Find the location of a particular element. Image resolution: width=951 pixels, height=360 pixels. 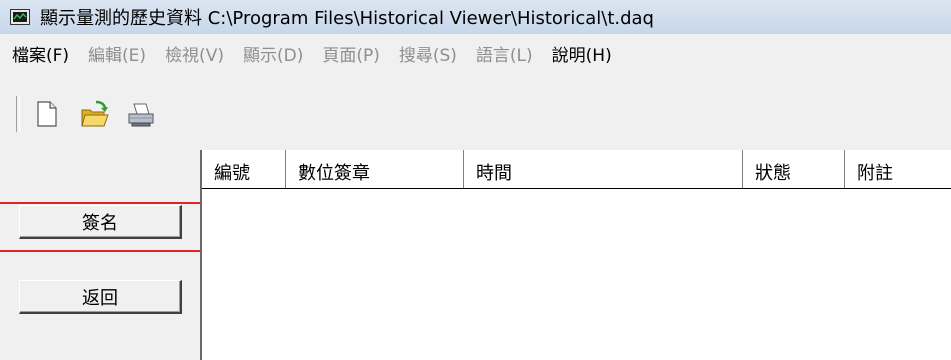

menu-help: 說明(H) is located at coordinates (582, 53).